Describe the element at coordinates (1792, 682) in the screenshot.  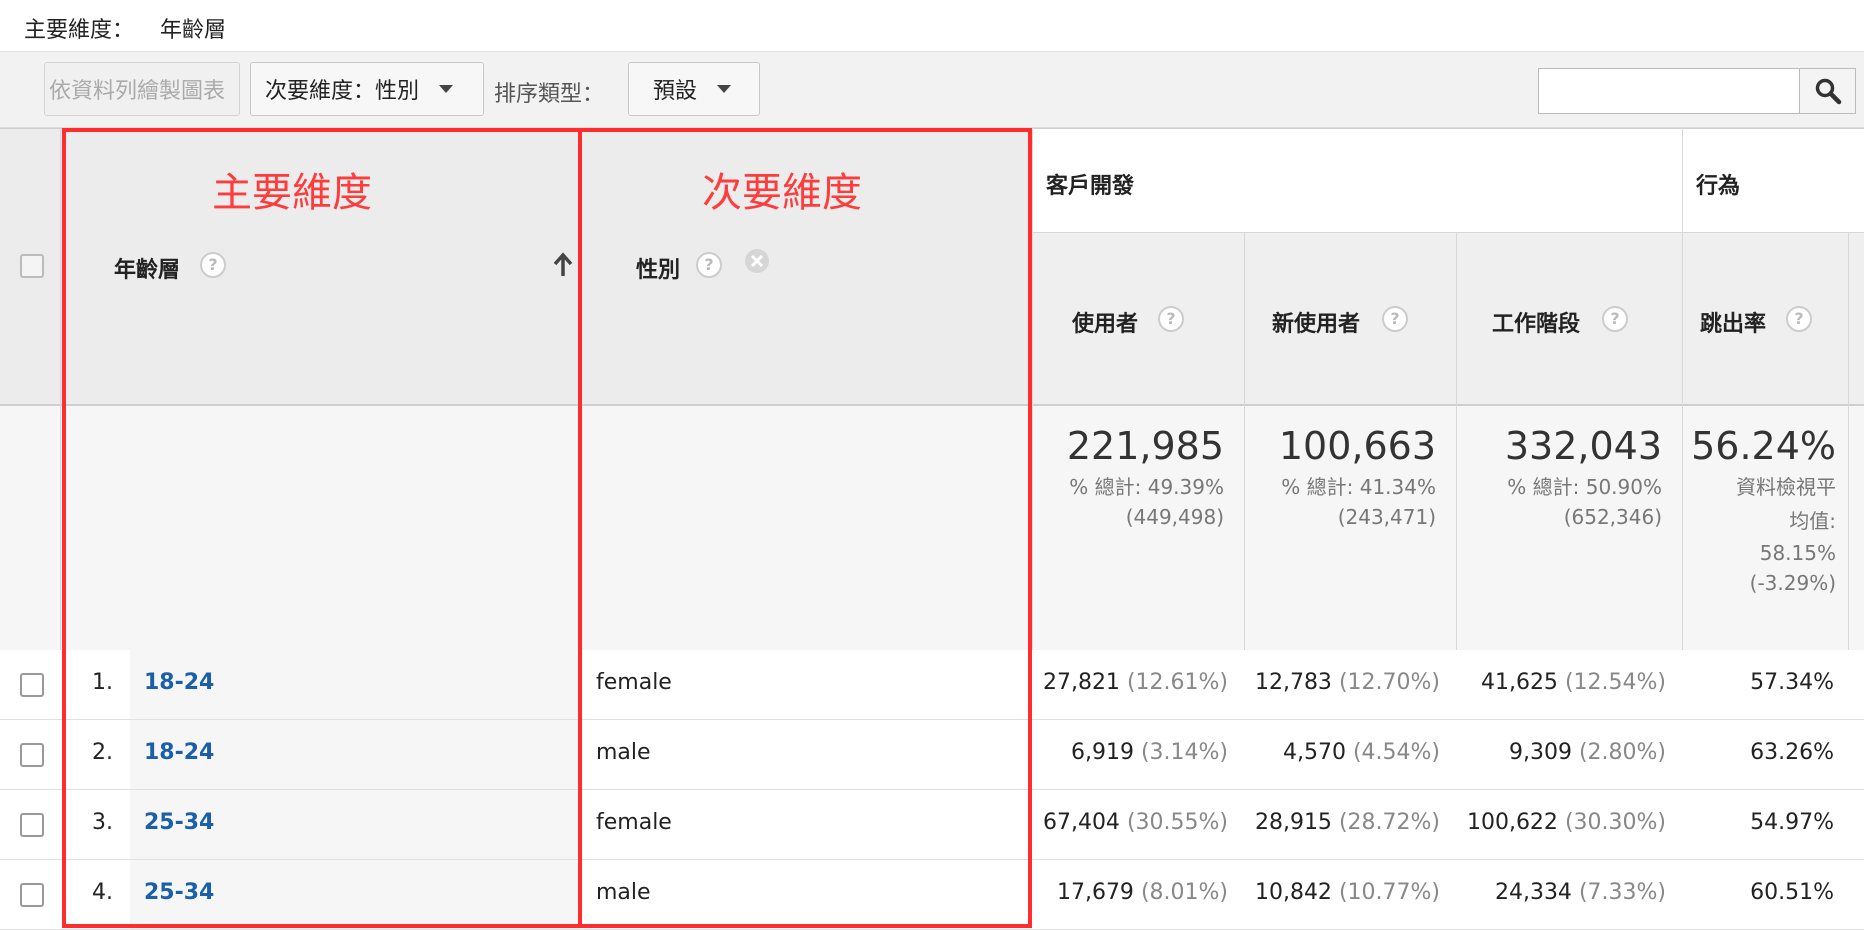
I see `bounce-rate-value: 57.34%` at that location.